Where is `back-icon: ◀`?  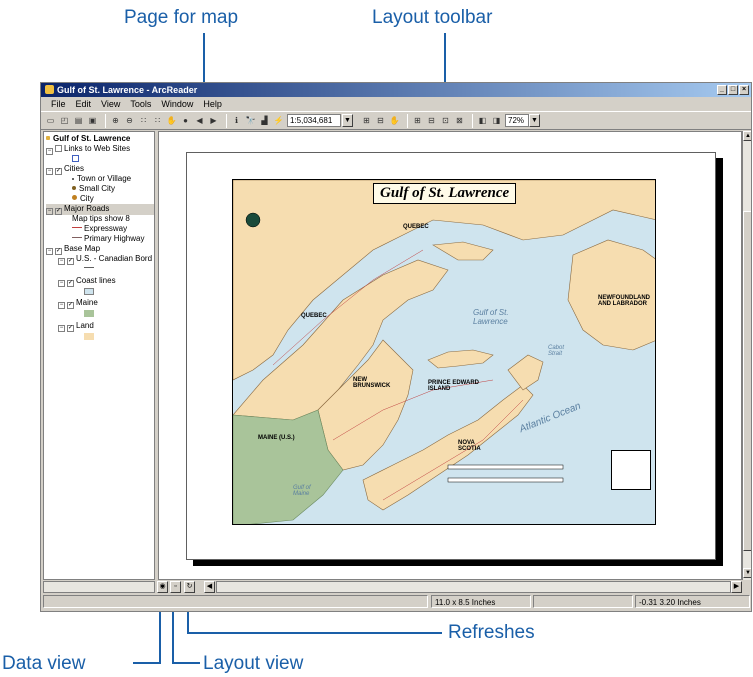
back-icon: ◀ is located at coordinates (199, 121).